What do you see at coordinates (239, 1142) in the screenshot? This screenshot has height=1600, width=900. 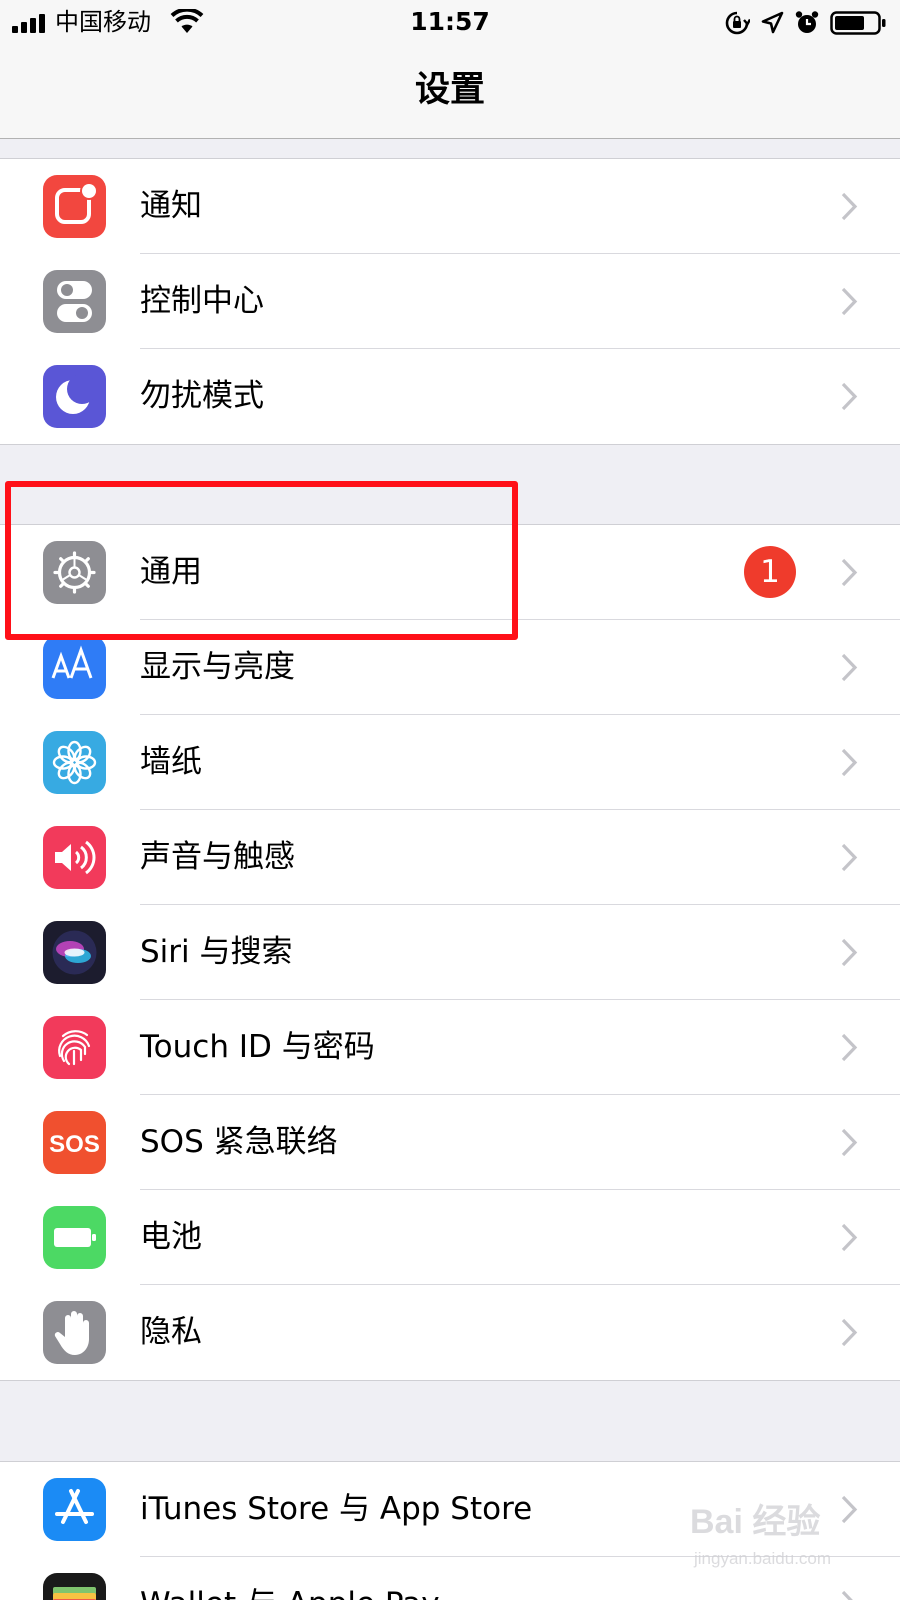 I see `settings-row-label: SOS 紧急联络` at bounding box center [239, 1142].